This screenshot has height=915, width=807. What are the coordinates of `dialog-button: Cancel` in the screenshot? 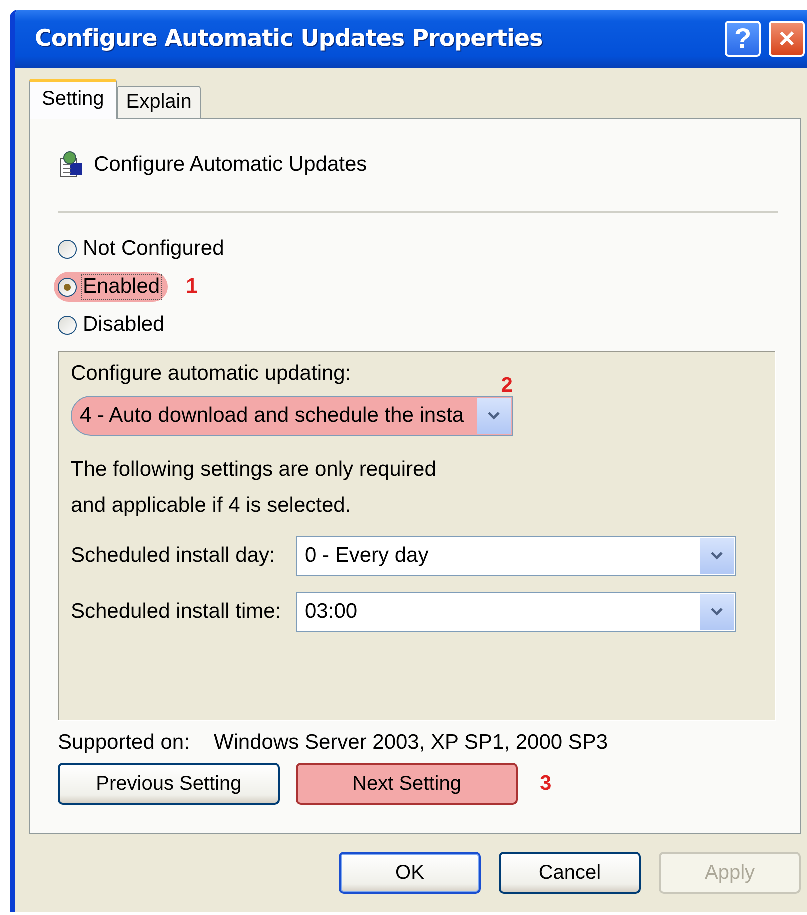 It's located at (570, 873).